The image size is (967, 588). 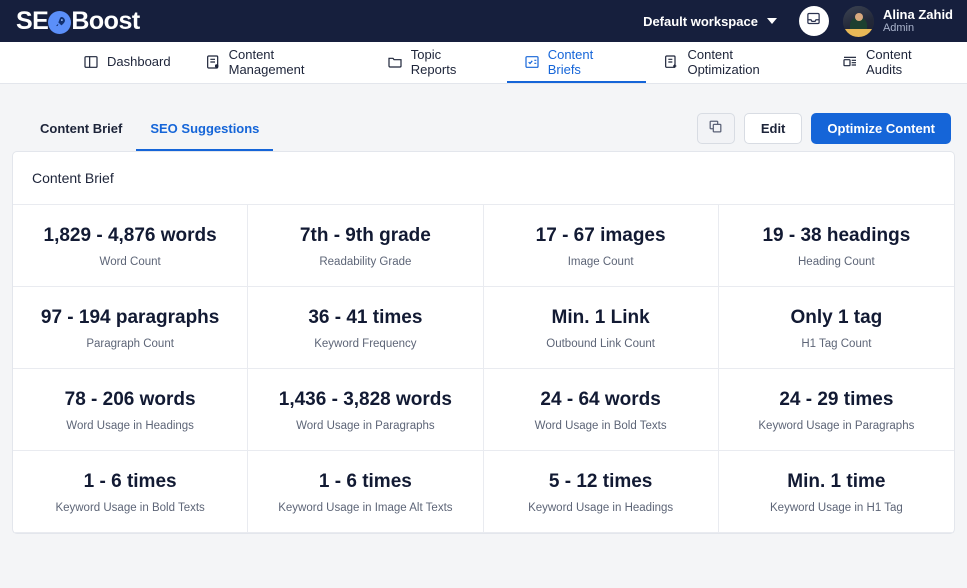 What do you see at coordinates (365, 344) in the screenshot?
I see `metric-label: Keyword Frequency` at bounding box center [365, 344].